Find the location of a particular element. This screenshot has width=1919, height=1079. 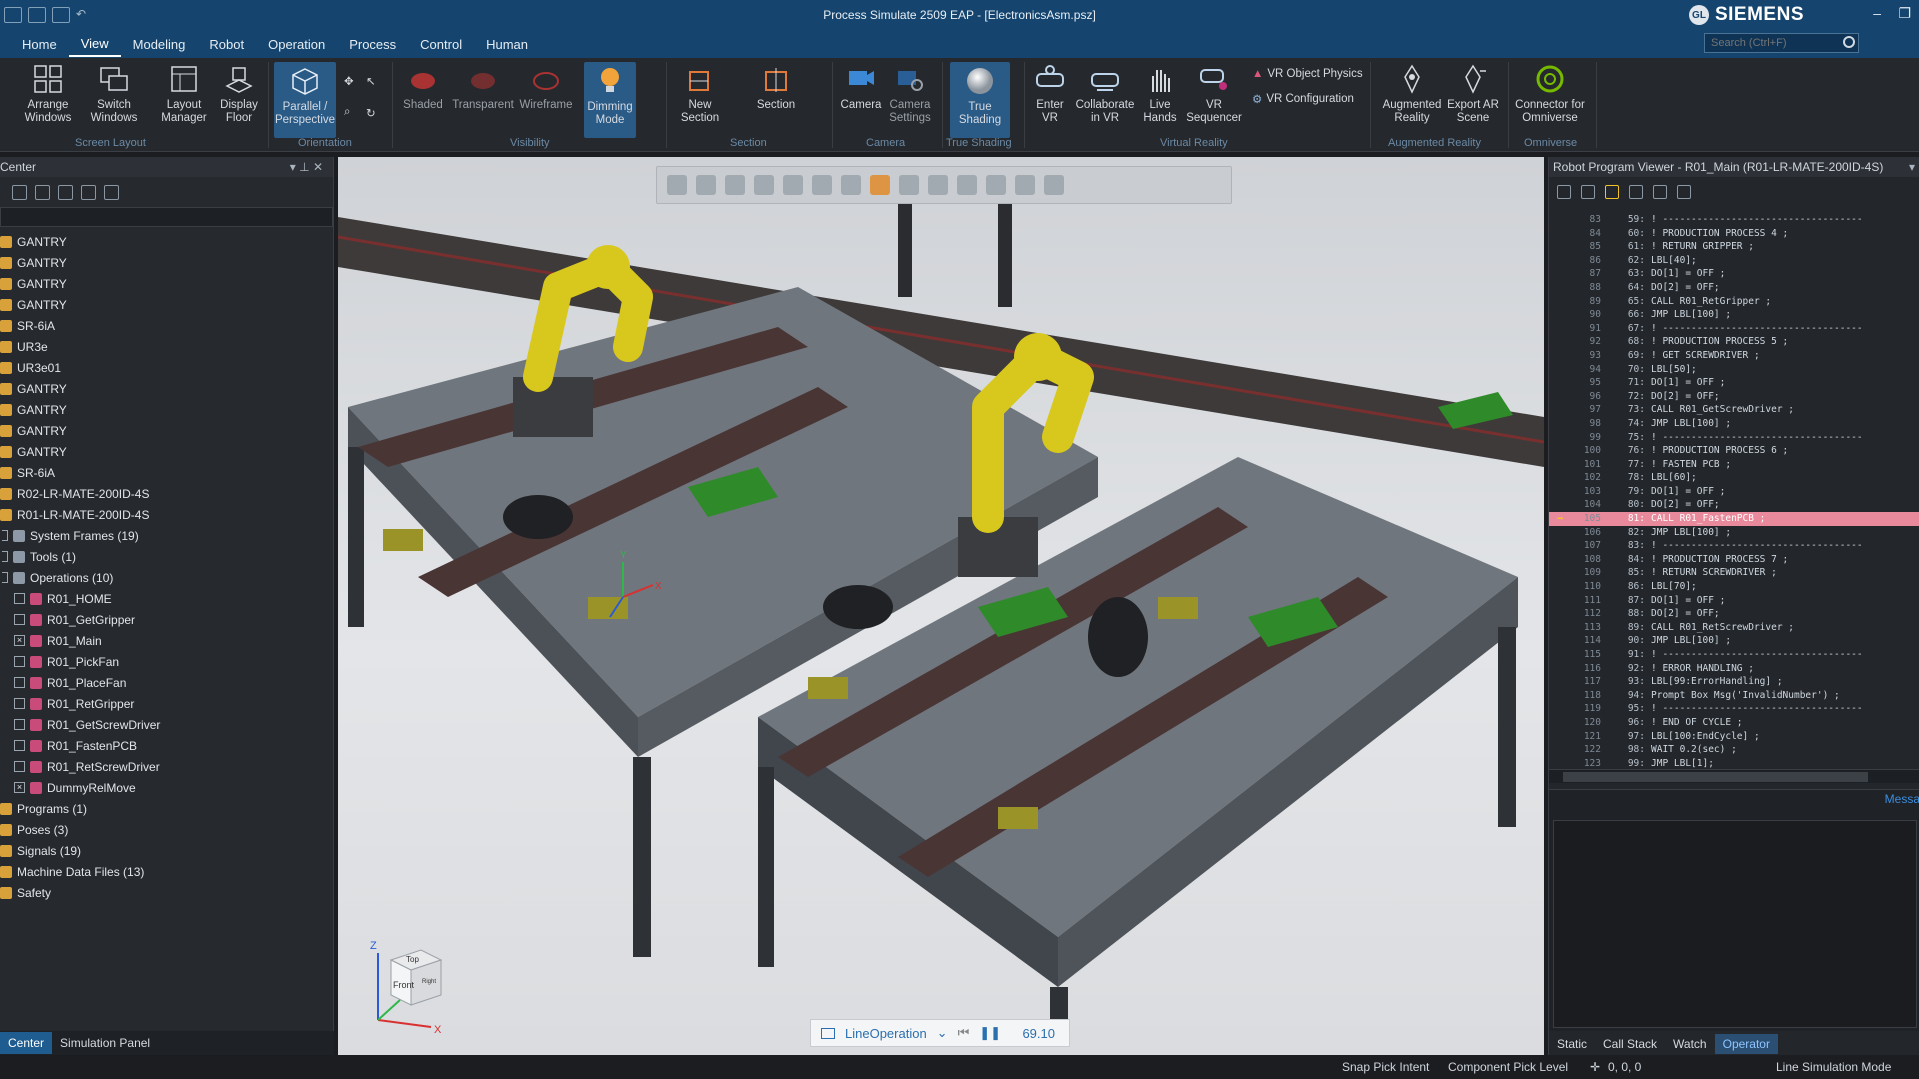

tab-operator: Operator is located at coordinates (1746, 1044).